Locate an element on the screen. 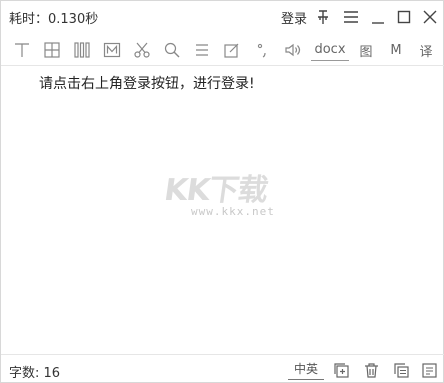 The image size is (444, 383). watermark-logo: KK下载 is located at coordinates (216, 190).